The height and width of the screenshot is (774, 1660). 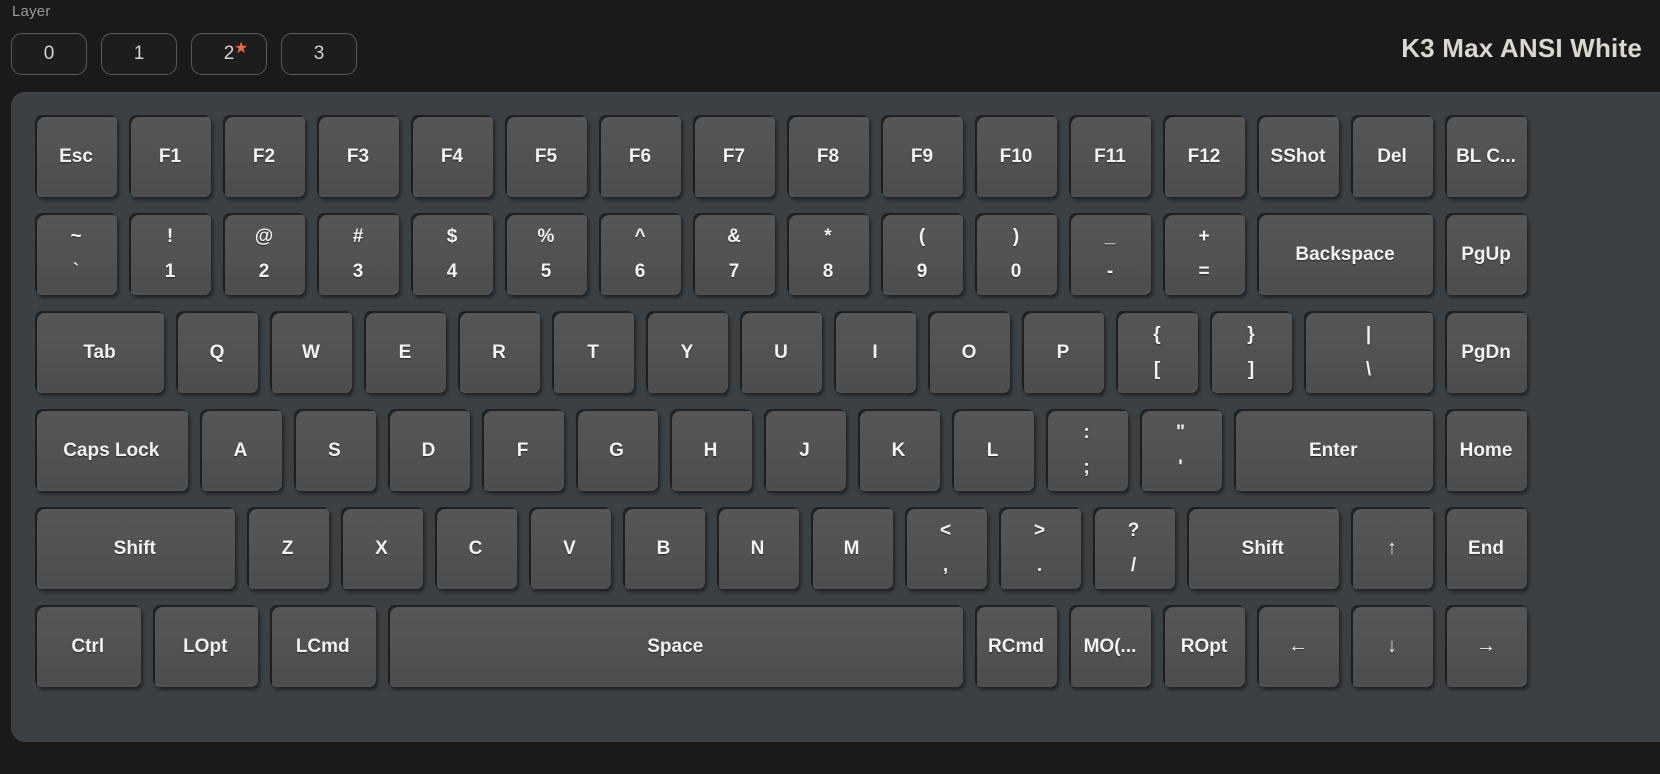 What do you see at coordinates (922, 156) in the screenshot?
I see `key-f9: F9` at bounding box center [922, 156].